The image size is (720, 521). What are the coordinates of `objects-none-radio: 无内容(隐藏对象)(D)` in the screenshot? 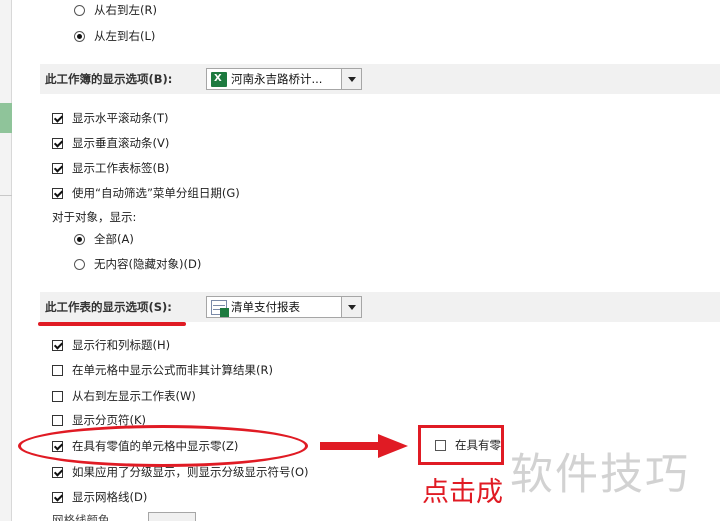 It's located at (137, 264).